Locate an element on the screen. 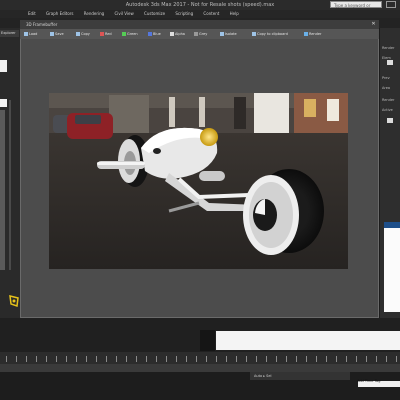 The width and height of the screenshot is (400, 400). fb-save-button: Save is located at coordinates (57, 34).